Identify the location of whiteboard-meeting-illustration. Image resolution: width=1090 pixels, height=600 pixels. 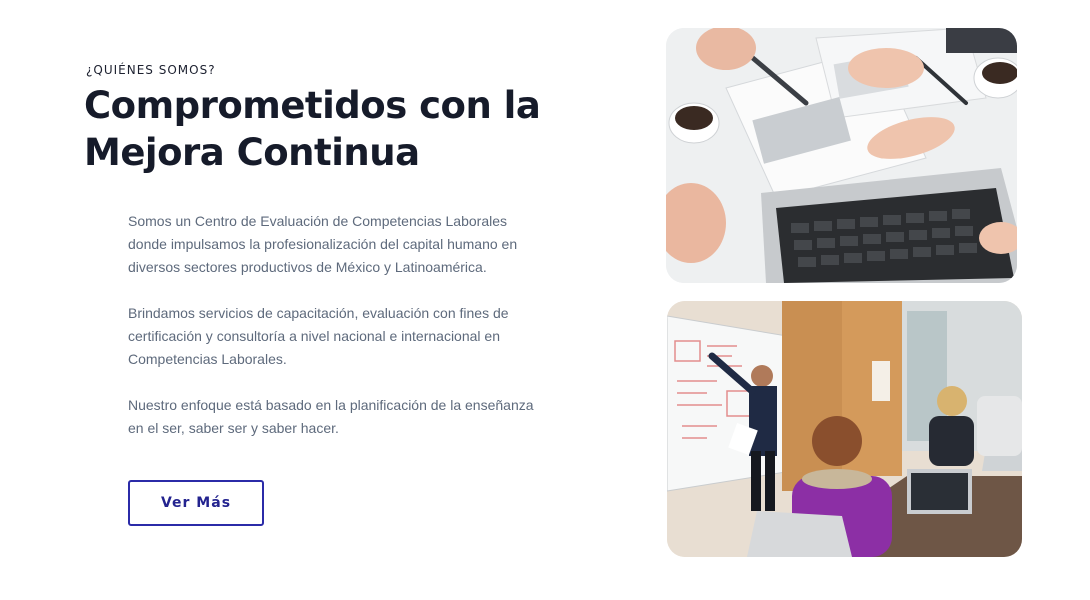
(844, 429).